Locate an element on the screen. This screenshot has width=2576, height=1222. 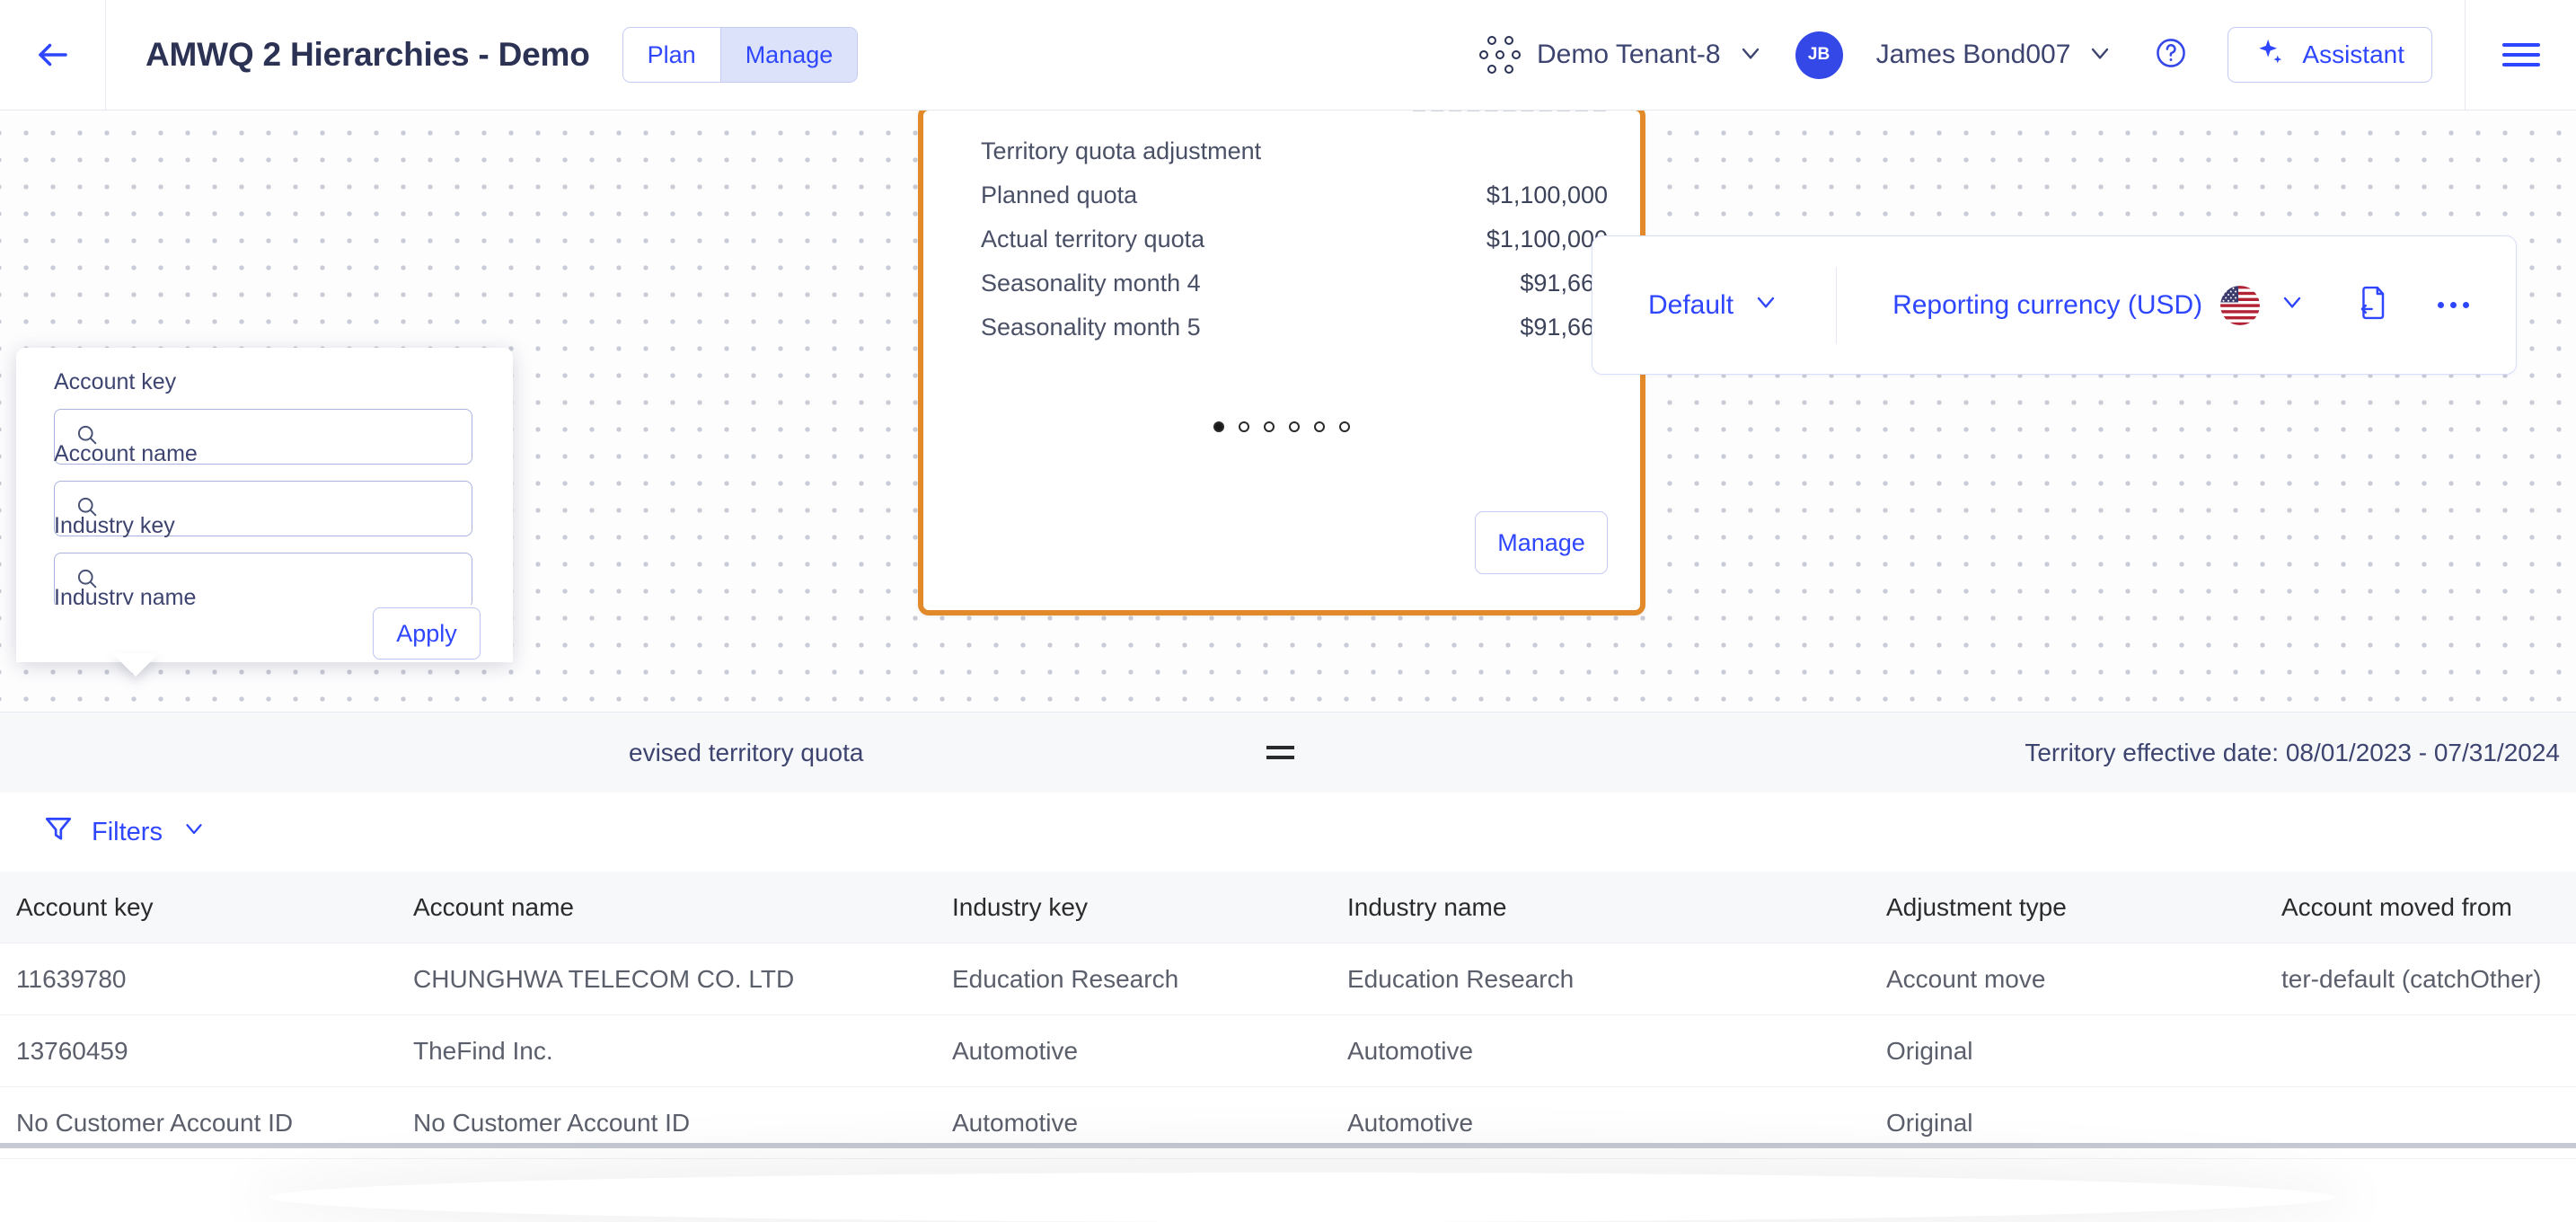
status-left-text: evised territory quota is located at coordinates (746, 752).